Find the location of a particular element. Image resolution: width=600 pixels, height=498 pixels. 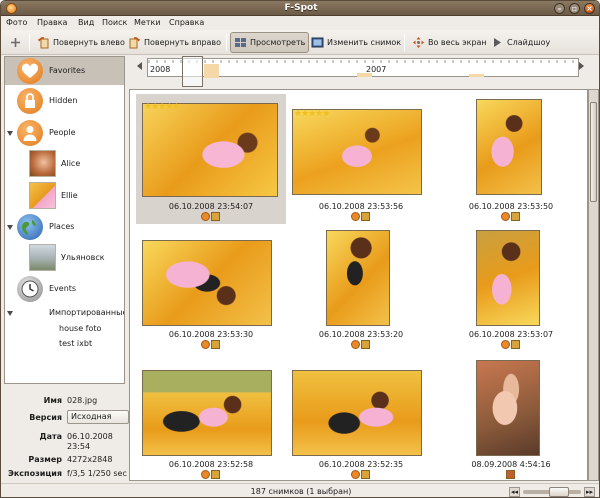

photo-date: 08.09.2008 4:54:16 is located at coordinates (511, 464).